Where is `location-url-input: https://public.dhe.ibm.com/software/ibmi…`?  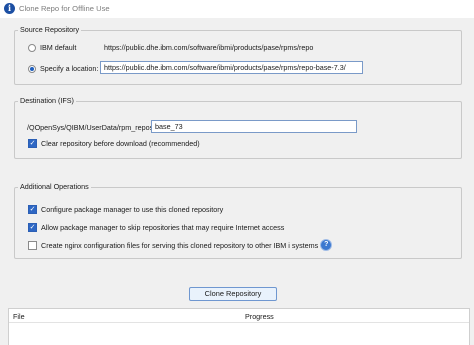
location-url-input: https://public.dhe.ibm.com/software/ibmi… is located at coordinates (231, 67).